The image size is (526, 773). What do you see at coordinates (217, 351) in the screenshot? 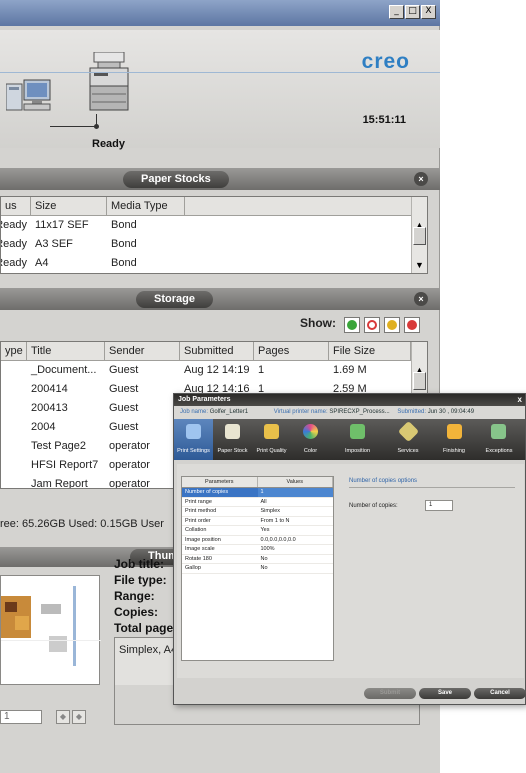
I see `col-submitted: Submitted` at bounding box center [217, 351].